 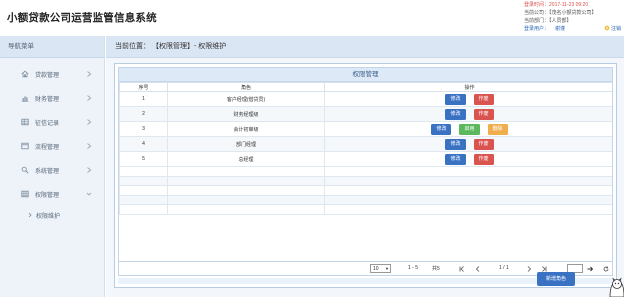 I want to click on sidebar-title: 导航菜单, so click(x=52, y=47).